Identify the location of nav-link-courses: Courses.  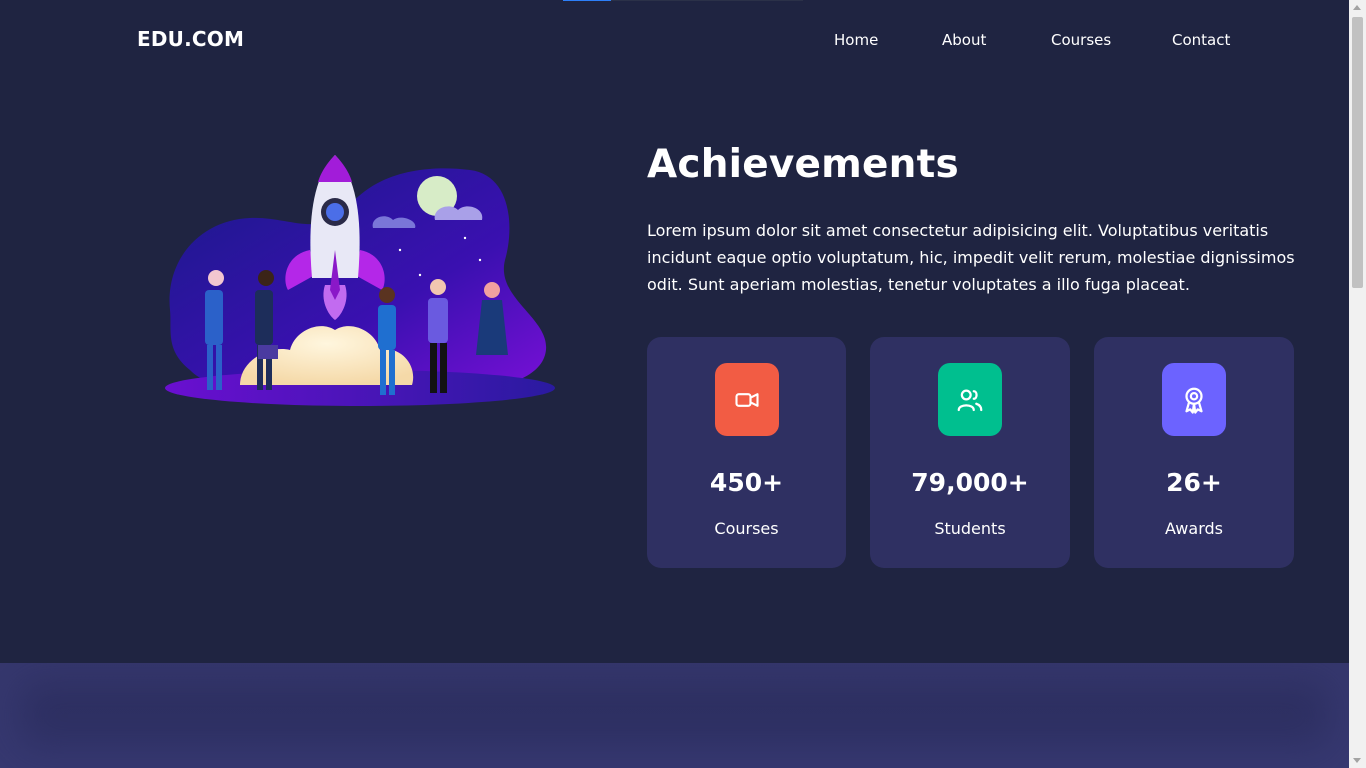
(1081, 40).